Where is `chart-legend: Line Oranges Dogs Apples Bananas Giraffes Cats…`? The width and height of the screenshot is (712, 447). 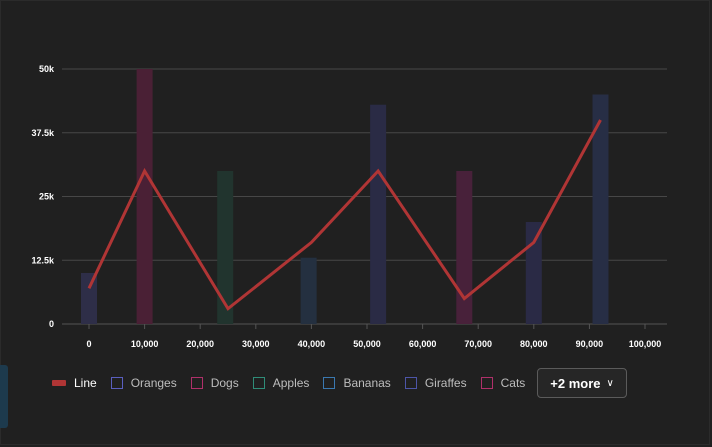
chart-legend: Line Oranges Dogs Apples Bananas Giraffes Cats… is located at coordinates (339, 383).